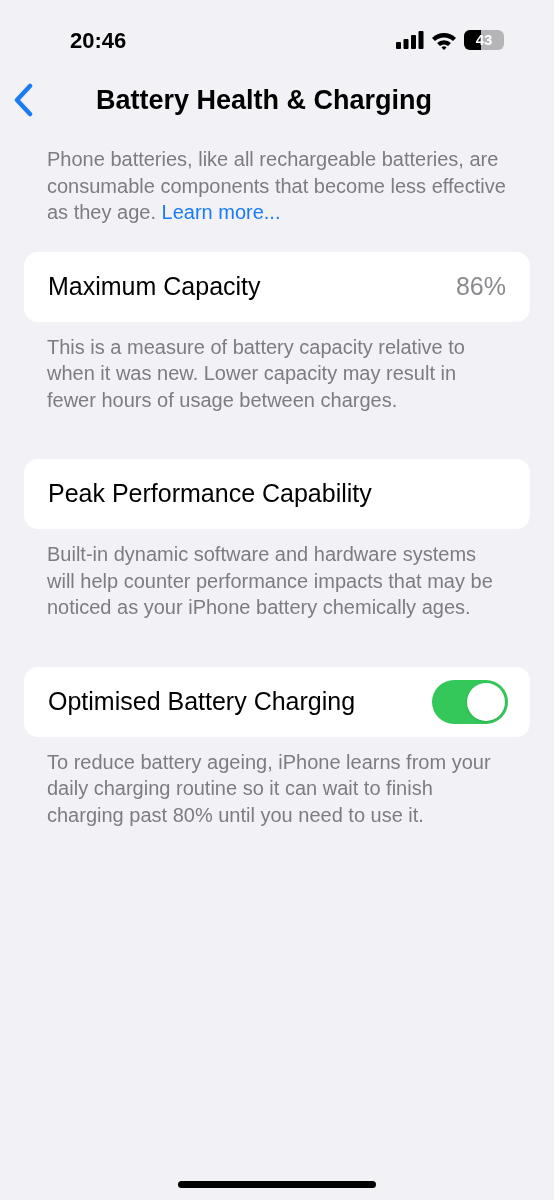 The height and width of the screenshot is (1200, 554). What do you see at coordinates (154, 286) in the screenshot?
I see `row-label: Maximum Capacity` at bounding box center [154, 286].